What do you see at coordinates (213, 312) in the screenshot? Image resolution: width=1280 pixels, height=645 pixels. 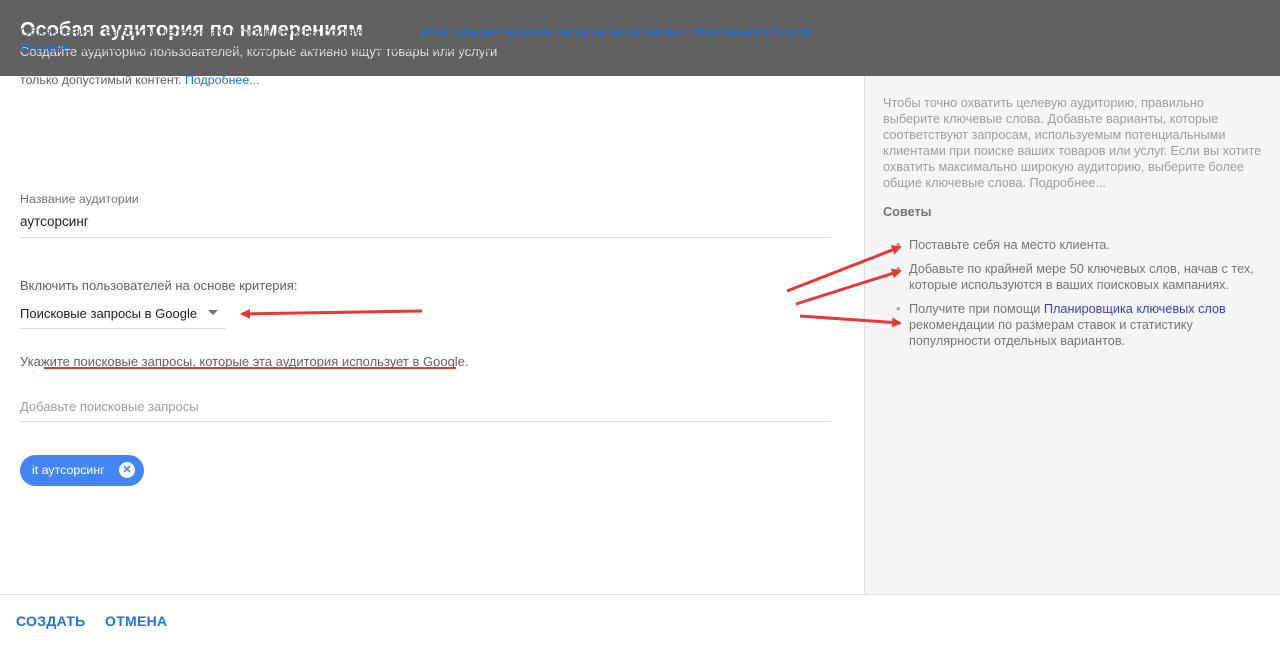 I see `dropdown-arrow-icon` at bounding box center [213, 312].